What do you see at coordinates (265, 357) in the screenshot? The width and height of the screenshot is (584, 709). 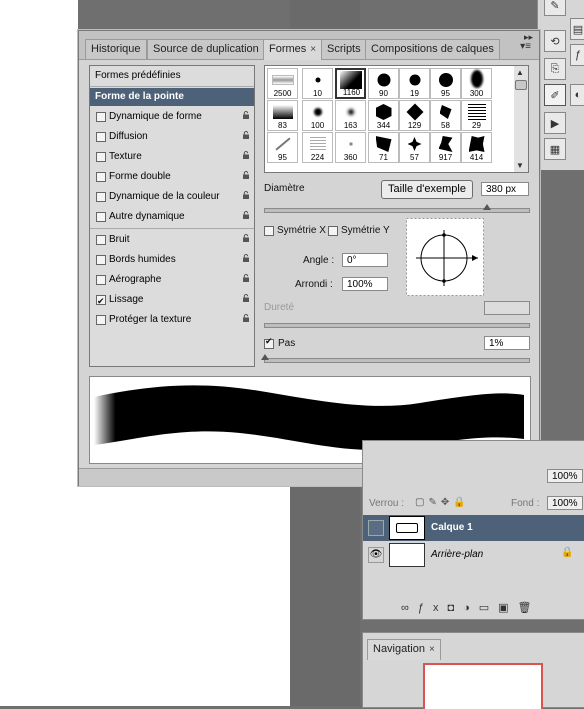 I see `pas-slider-thumb` at bounding box center [265, 357].